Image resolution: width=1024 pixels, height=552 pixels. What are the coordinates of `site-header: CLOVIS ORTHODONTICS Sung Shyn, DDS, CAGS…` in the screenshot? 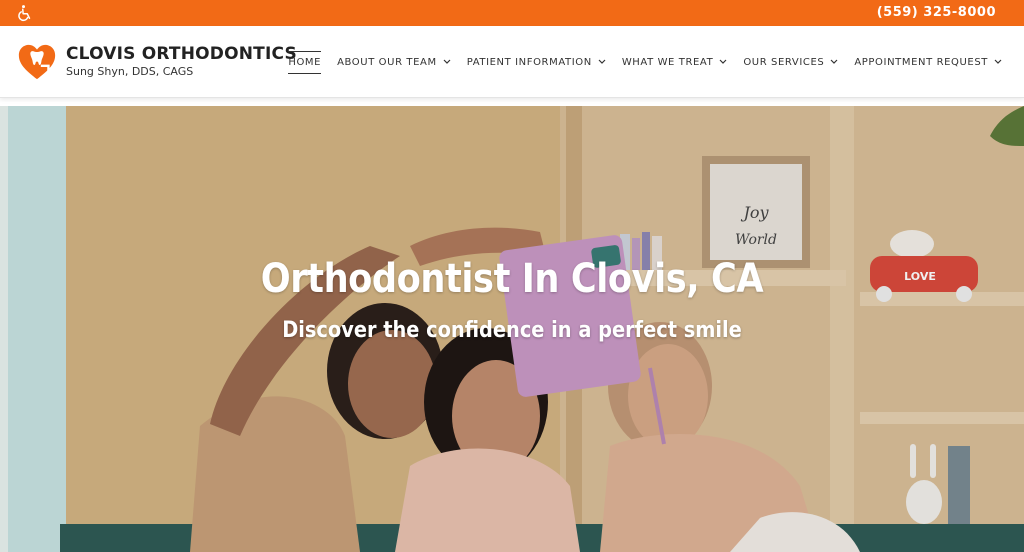 It's located at (512, 62).